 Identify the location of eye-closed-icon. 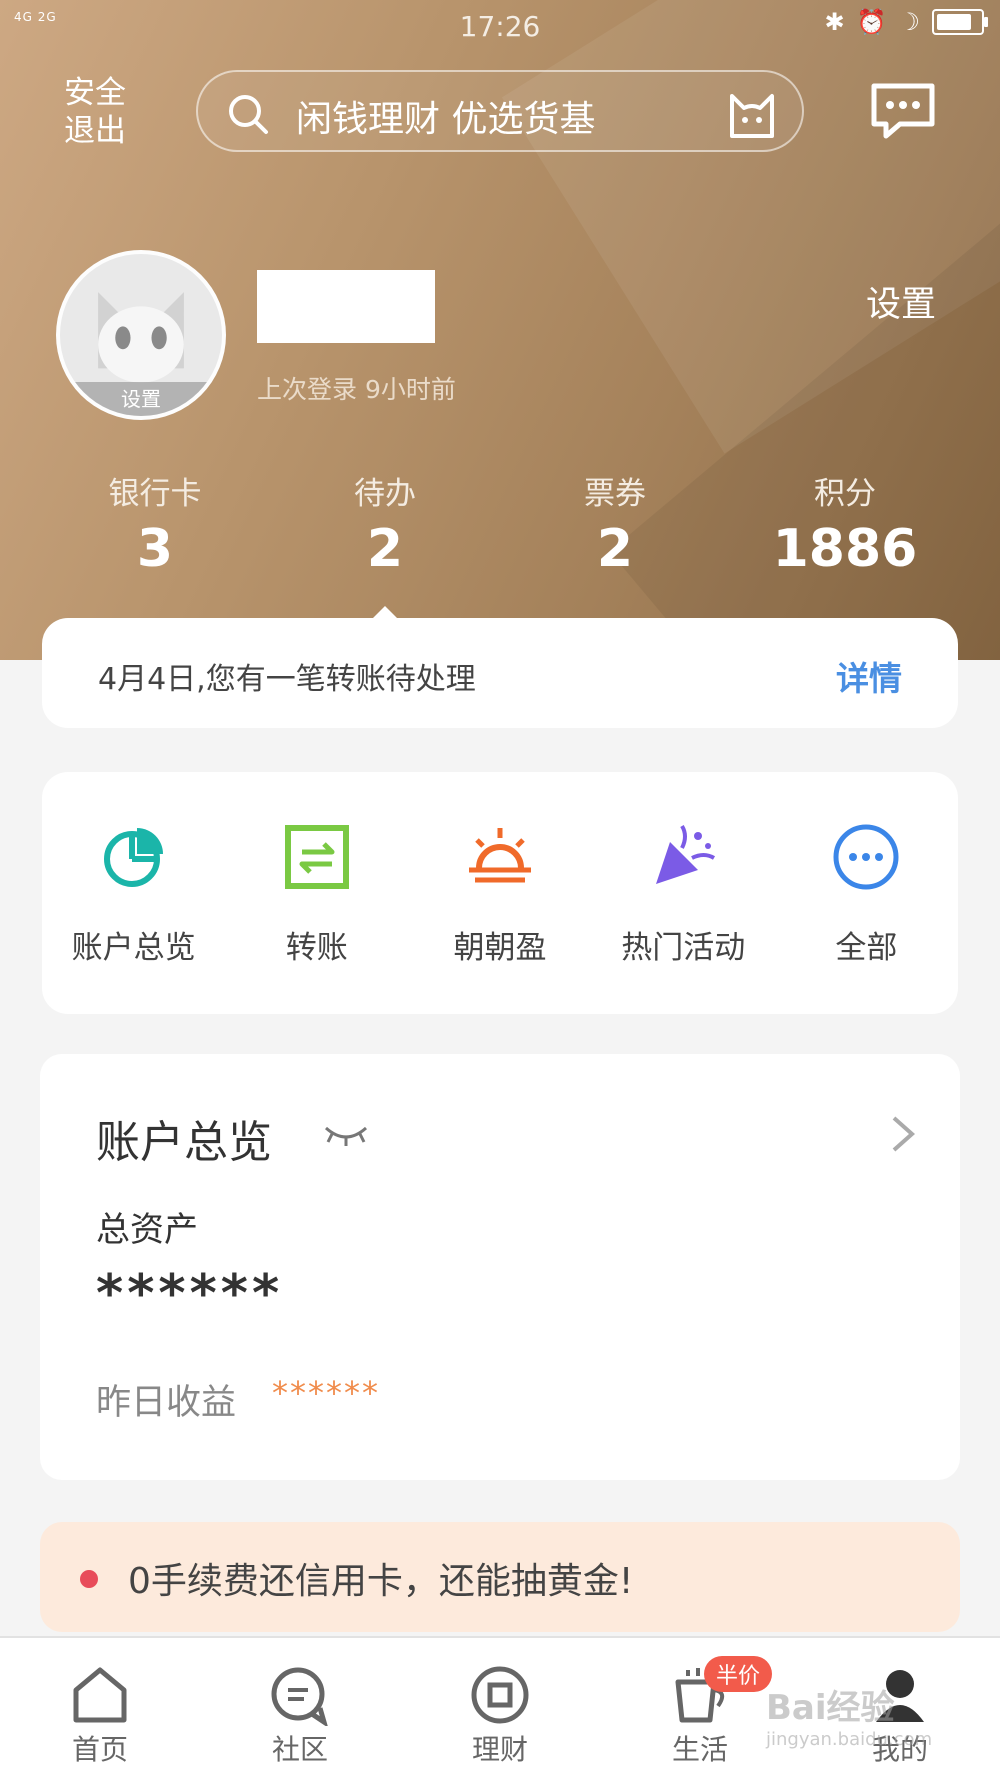
(346, 1134).